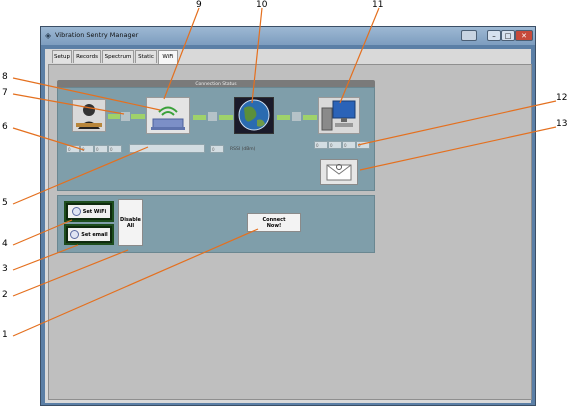 The height and width of the screenshot is (408, 572). I want to click on callout-5: 5, so click(5, 203).